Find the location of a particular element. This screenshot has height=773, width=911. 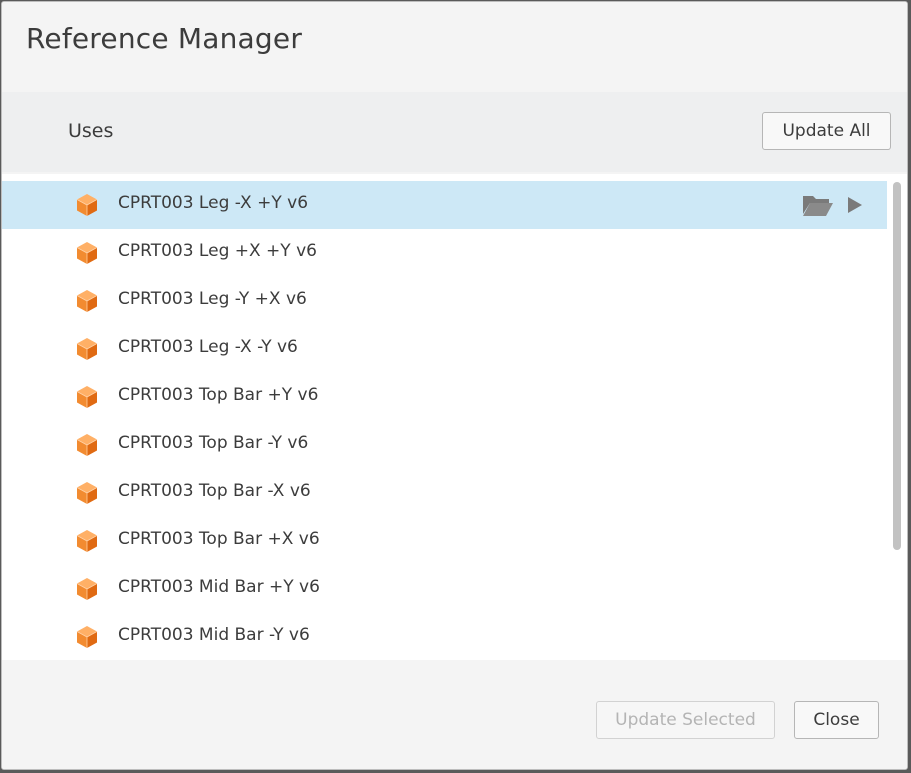

dialog-footer: Update Selected Close is located at coordinates (454, 714).